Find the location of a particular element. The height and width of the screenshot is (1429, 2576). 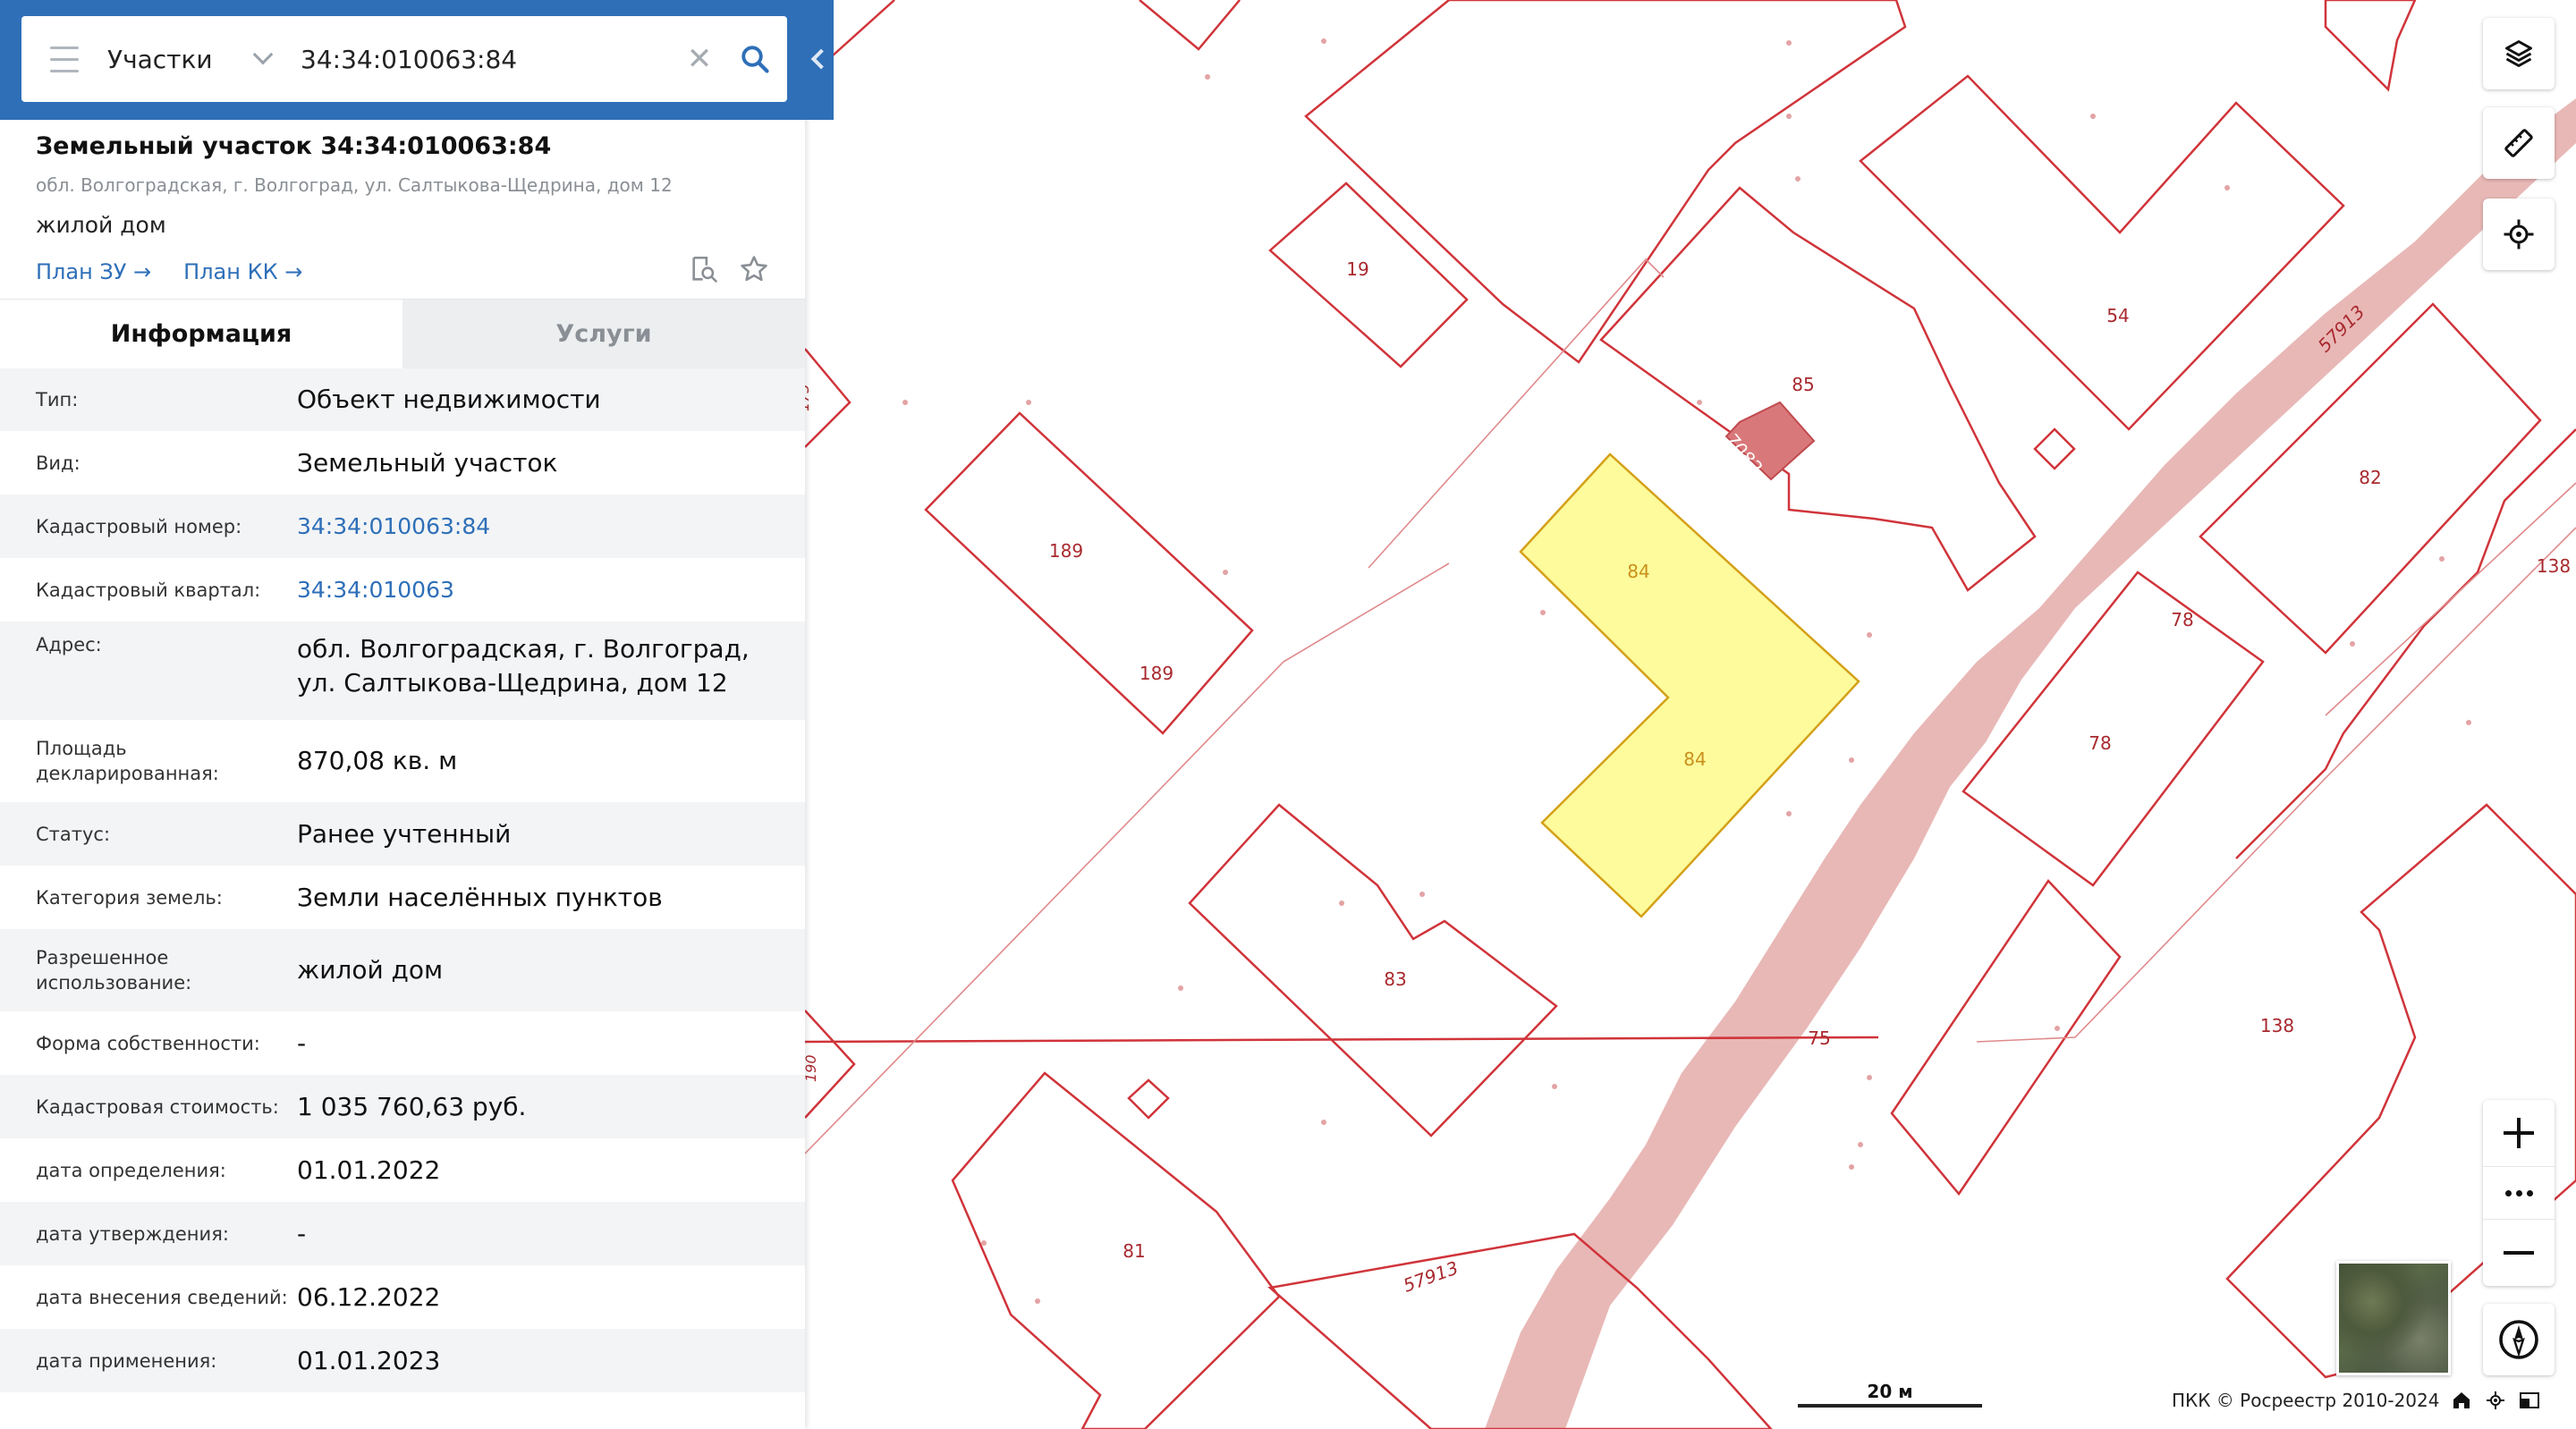

minus-icon is located at coordinates (2519, 1253).